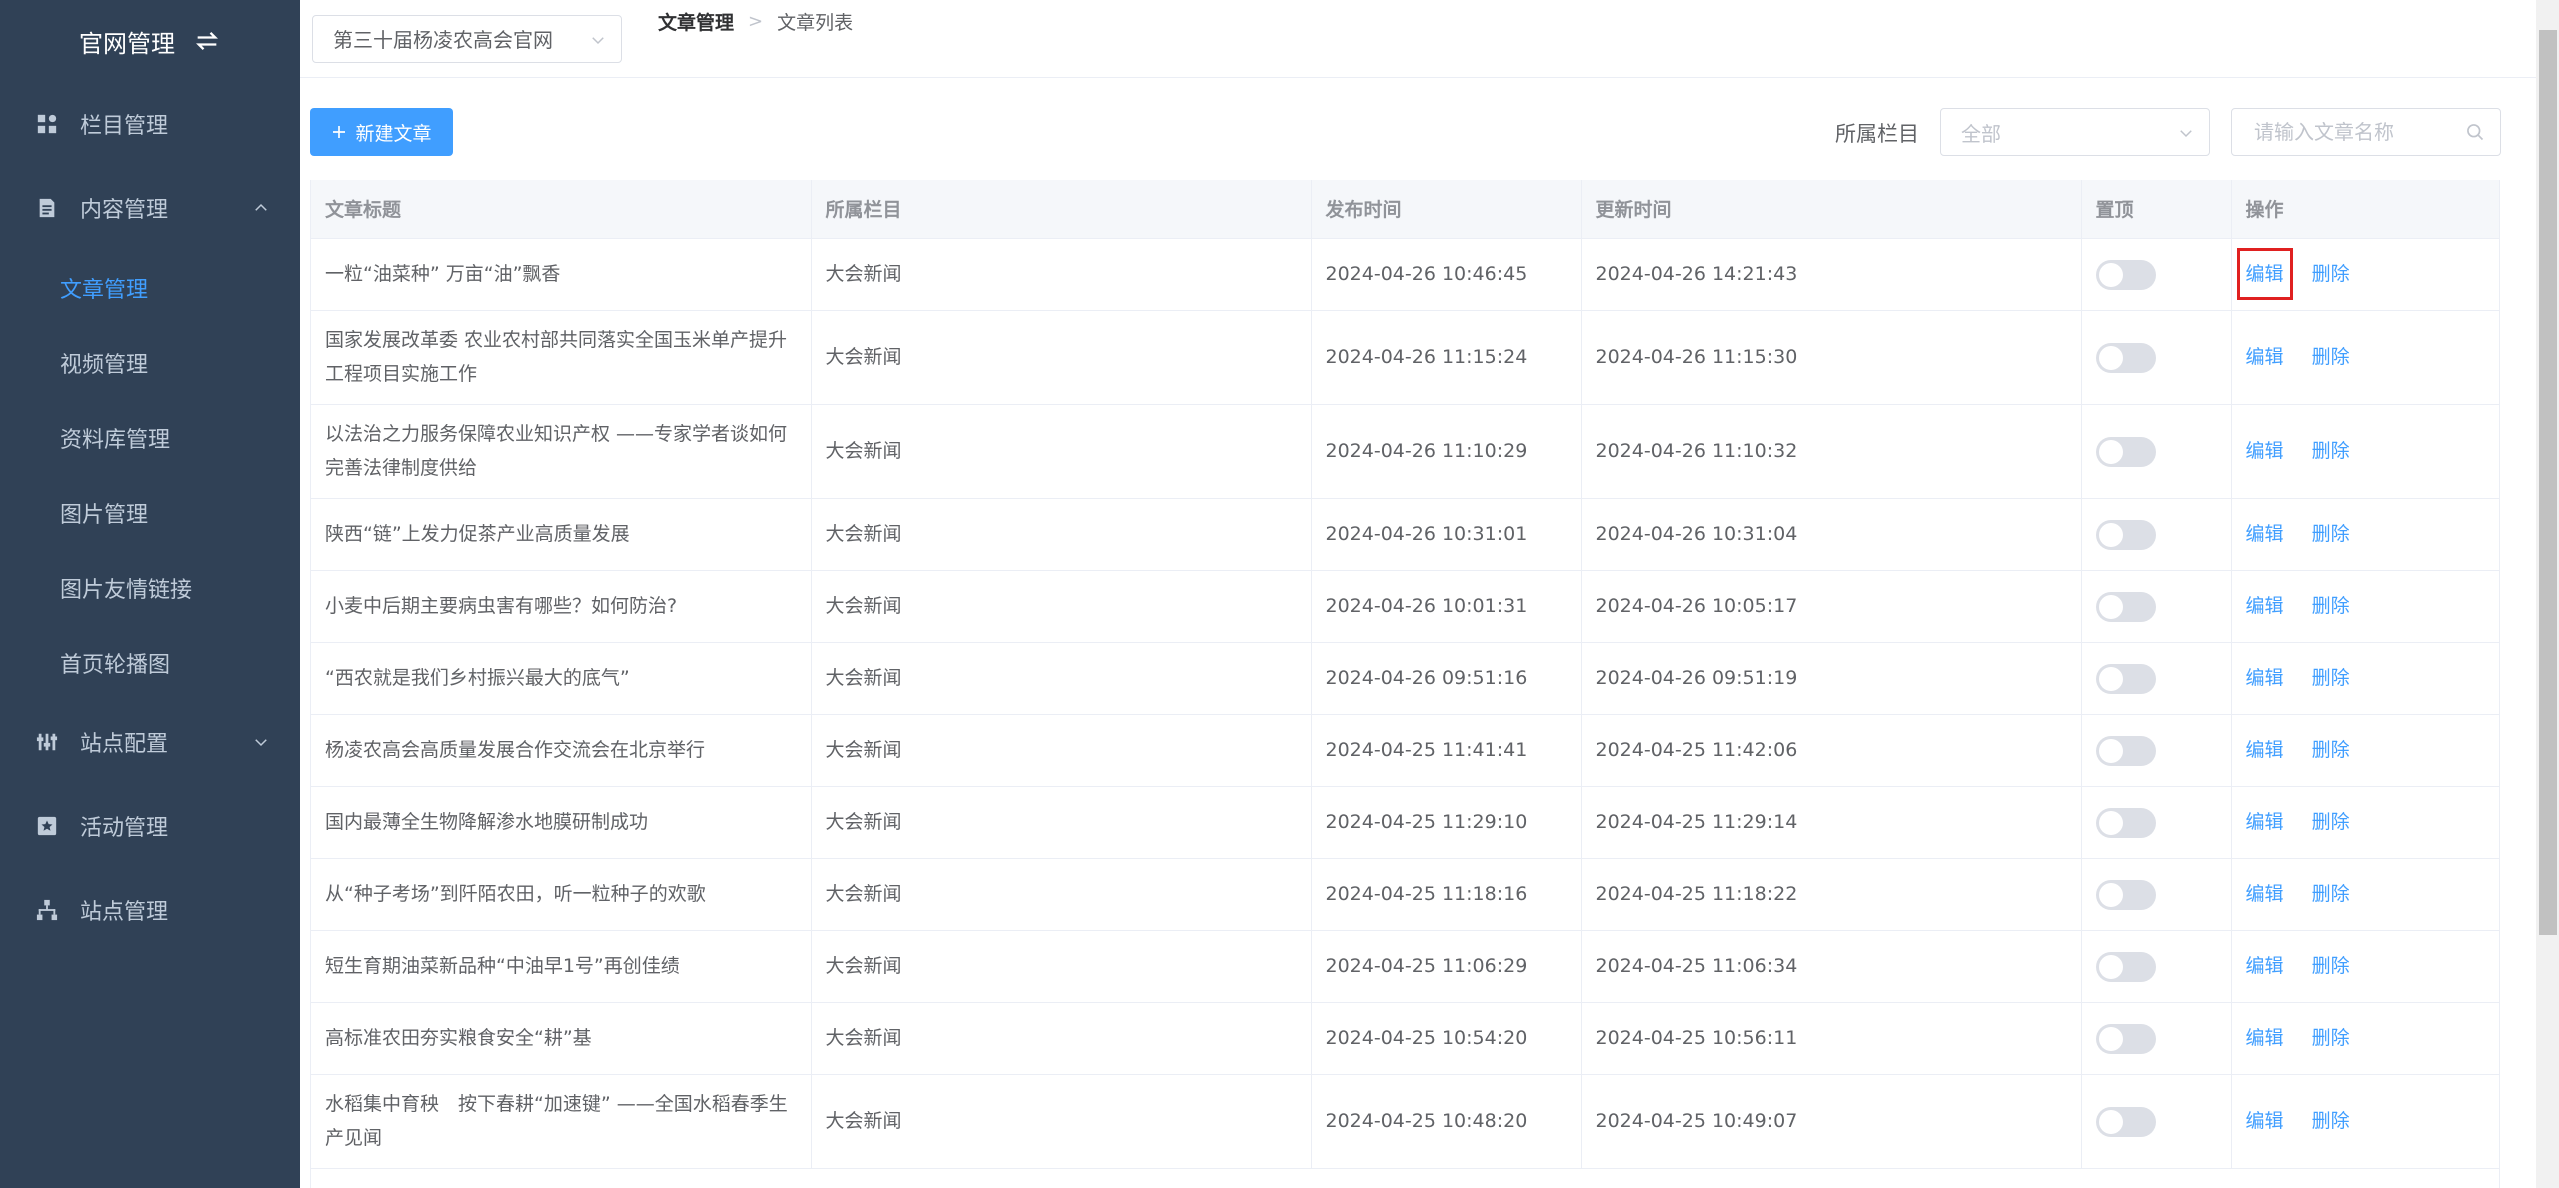  I want to click on column-header-published: 发布时间, so click(1446, 209).